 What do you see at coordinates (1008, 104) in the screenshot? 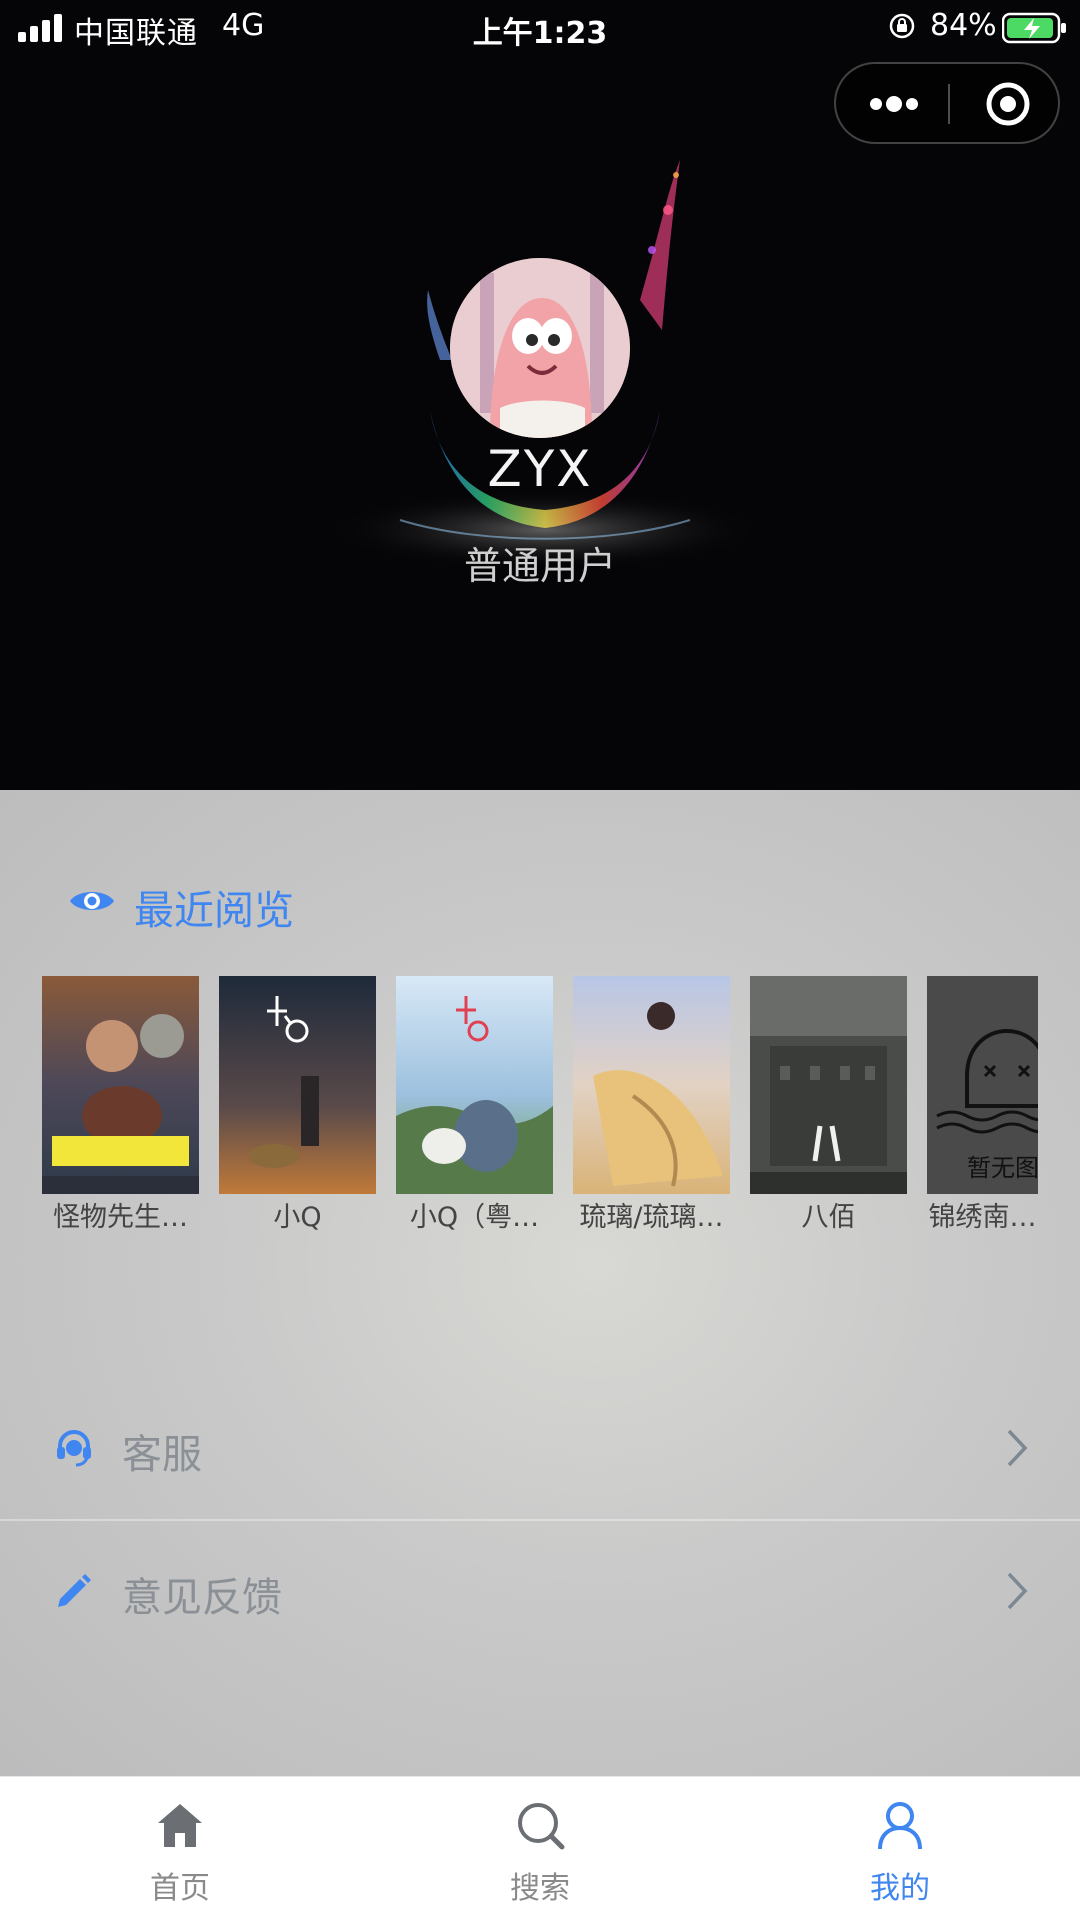
I see `target-icon` at bounding box center [1008, 104].